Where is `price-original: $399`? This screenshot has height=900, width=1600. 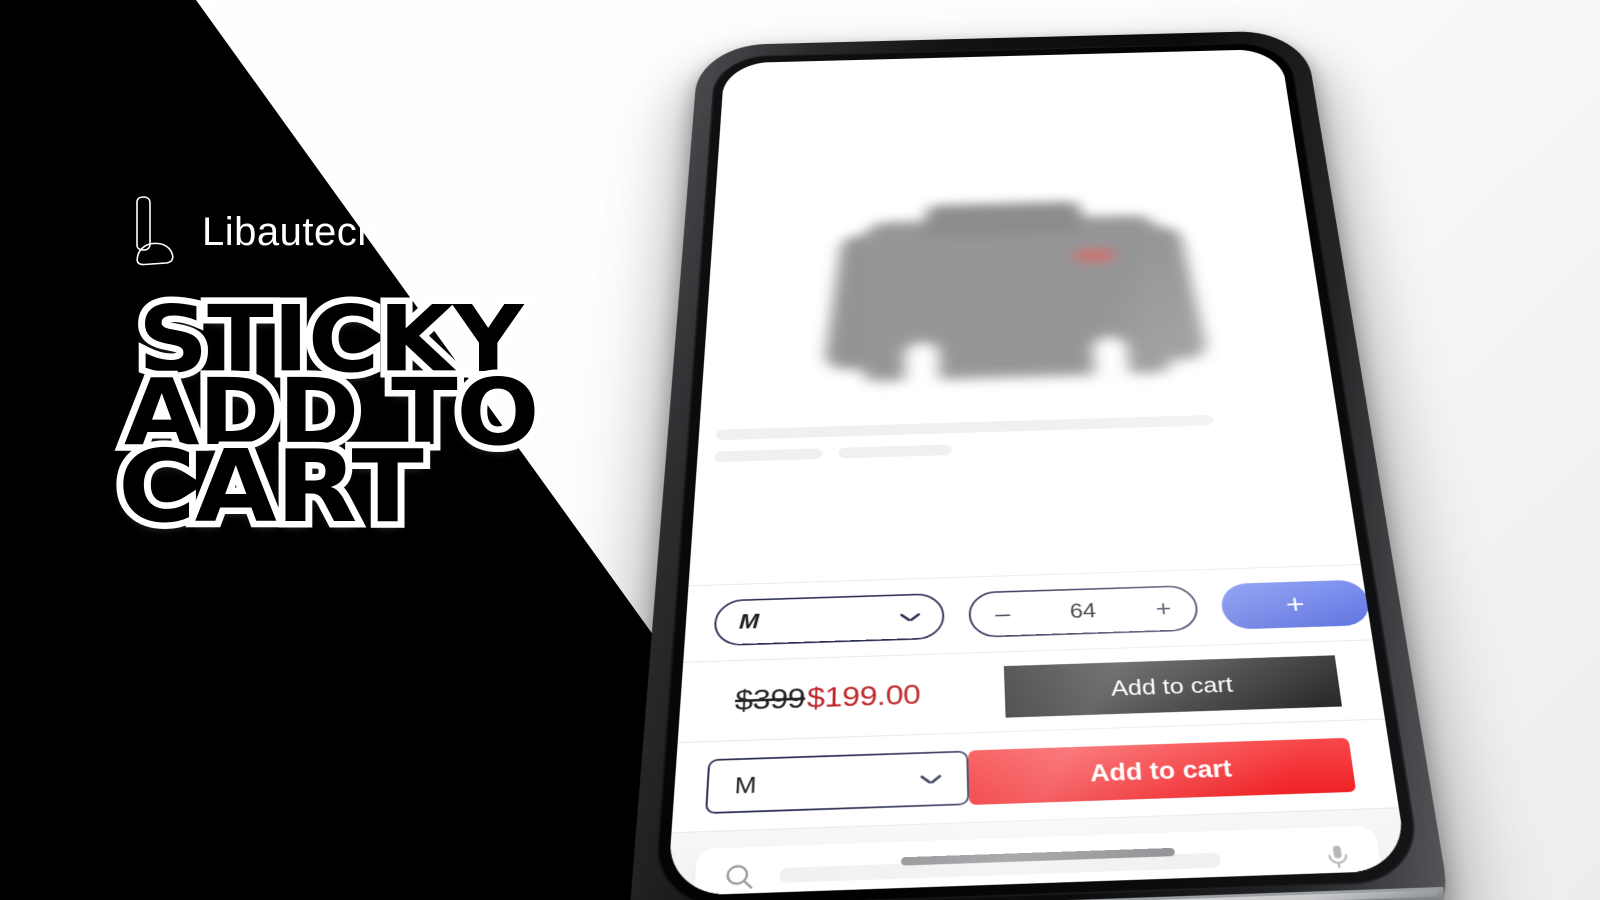
price-original: $399 is located at coordinates (770, 699).